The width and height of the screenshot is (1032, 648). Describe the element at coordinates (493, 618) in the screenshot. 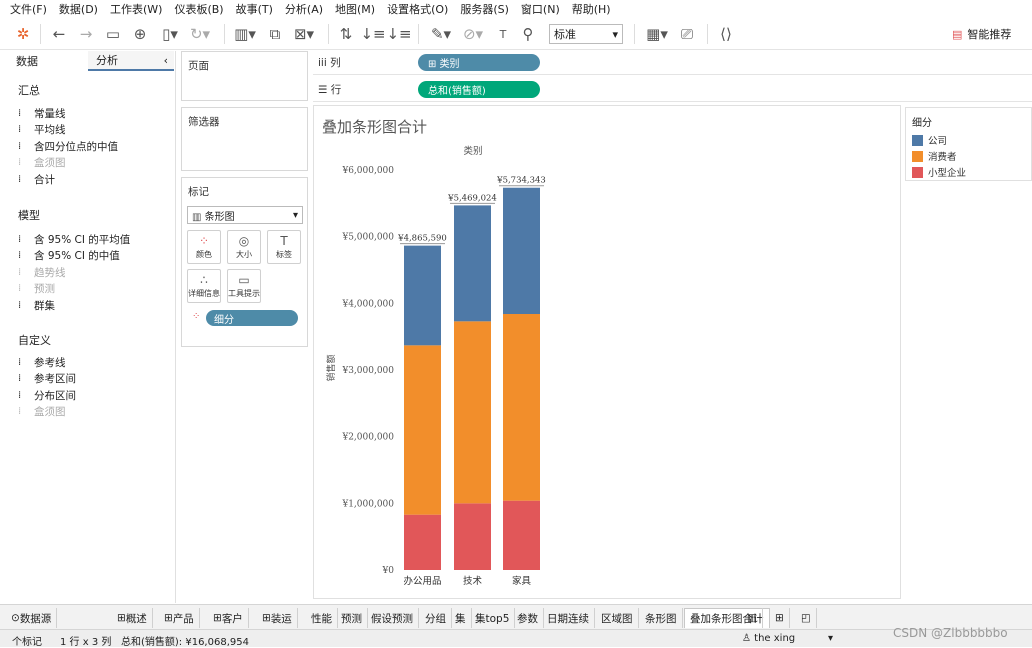

I see `sheet-tab: 集top5` at that location.